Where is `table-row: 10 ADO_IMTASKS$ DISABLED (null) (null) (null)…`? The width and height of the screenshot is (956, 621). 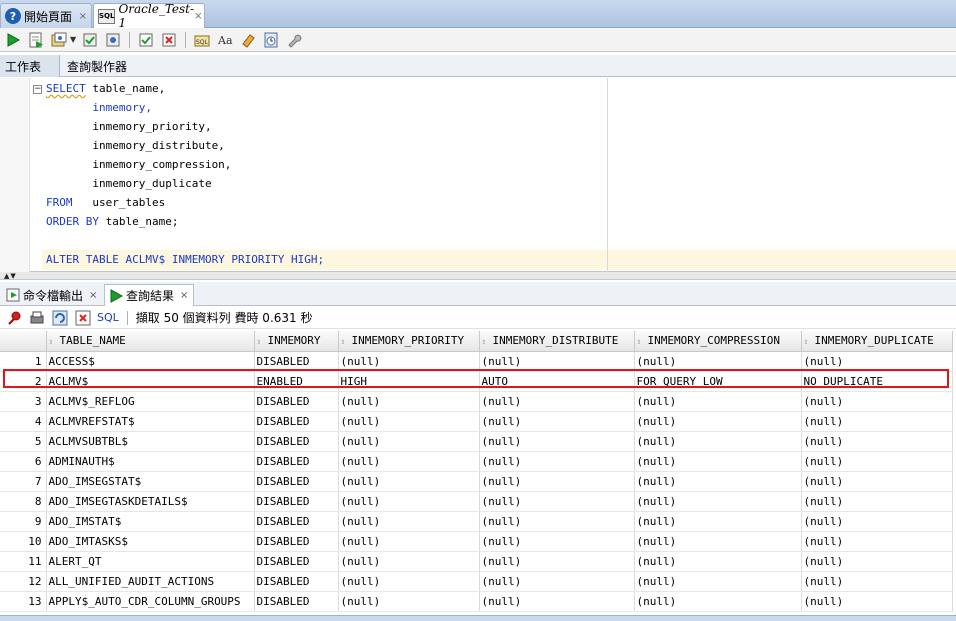 table-row: 10 ADO_IMTASKS$ DISABLED (null) (null) (null)… is located at coordinates (476, 541).